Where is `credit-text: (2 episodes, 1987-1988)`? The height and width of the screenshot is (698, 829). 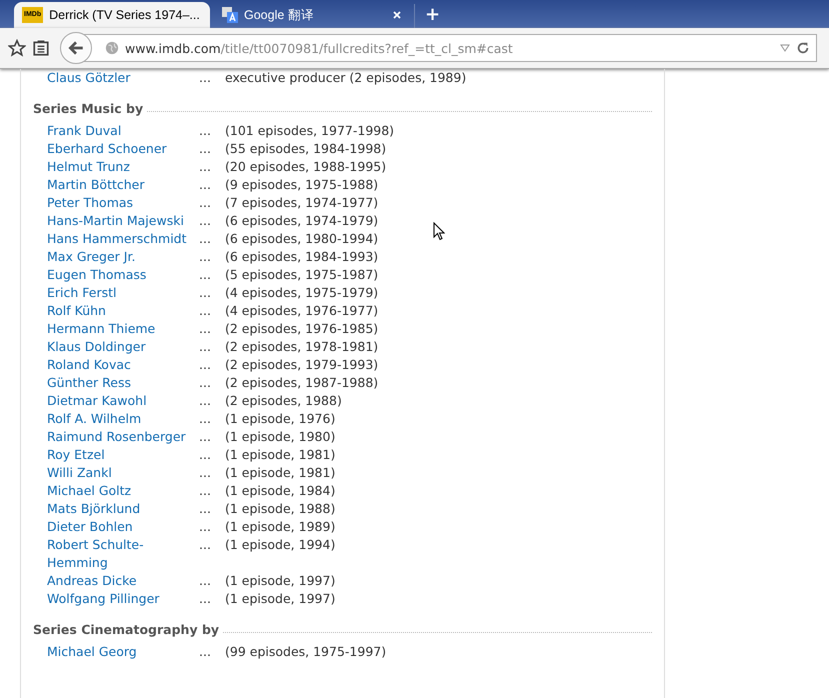
credit-text: (2 episodes, 1987-1988) is located at coordinates (301, 383).